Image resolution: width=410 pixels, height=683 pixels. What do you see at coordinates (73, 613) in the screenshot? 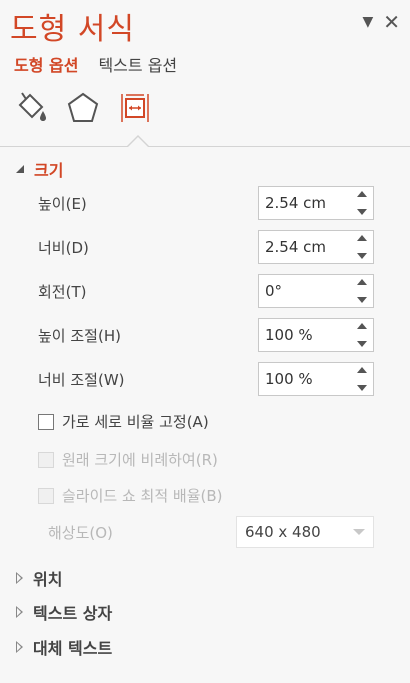
I see `section-text-box-title: 텍스트 상자` at bounding box center [73, 613].